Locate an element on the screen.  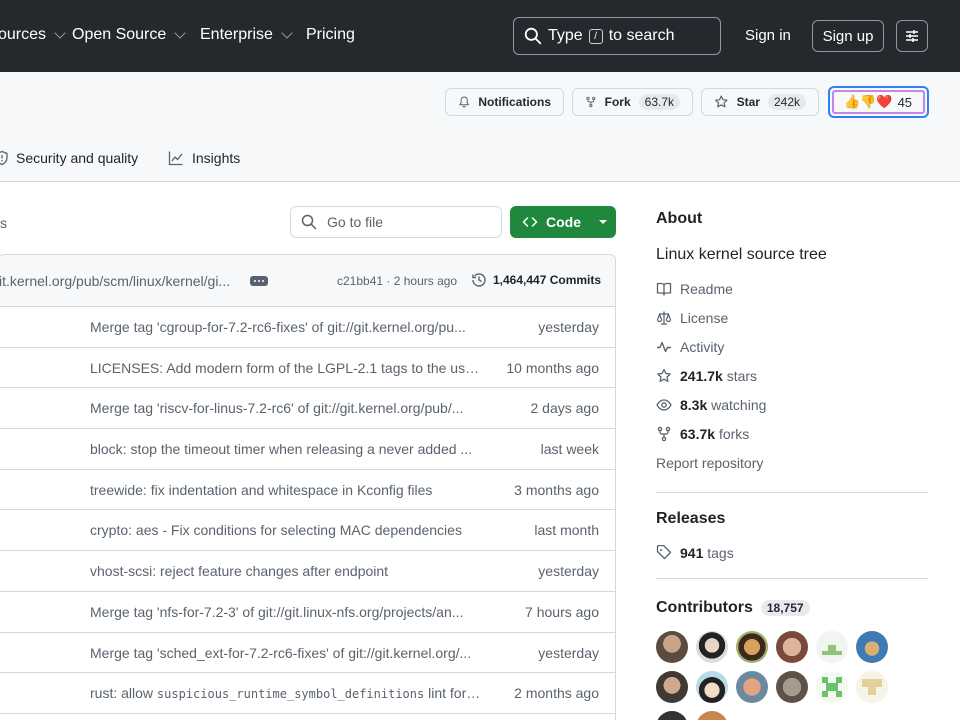
license-label: License is located at coordinates (704, 318).